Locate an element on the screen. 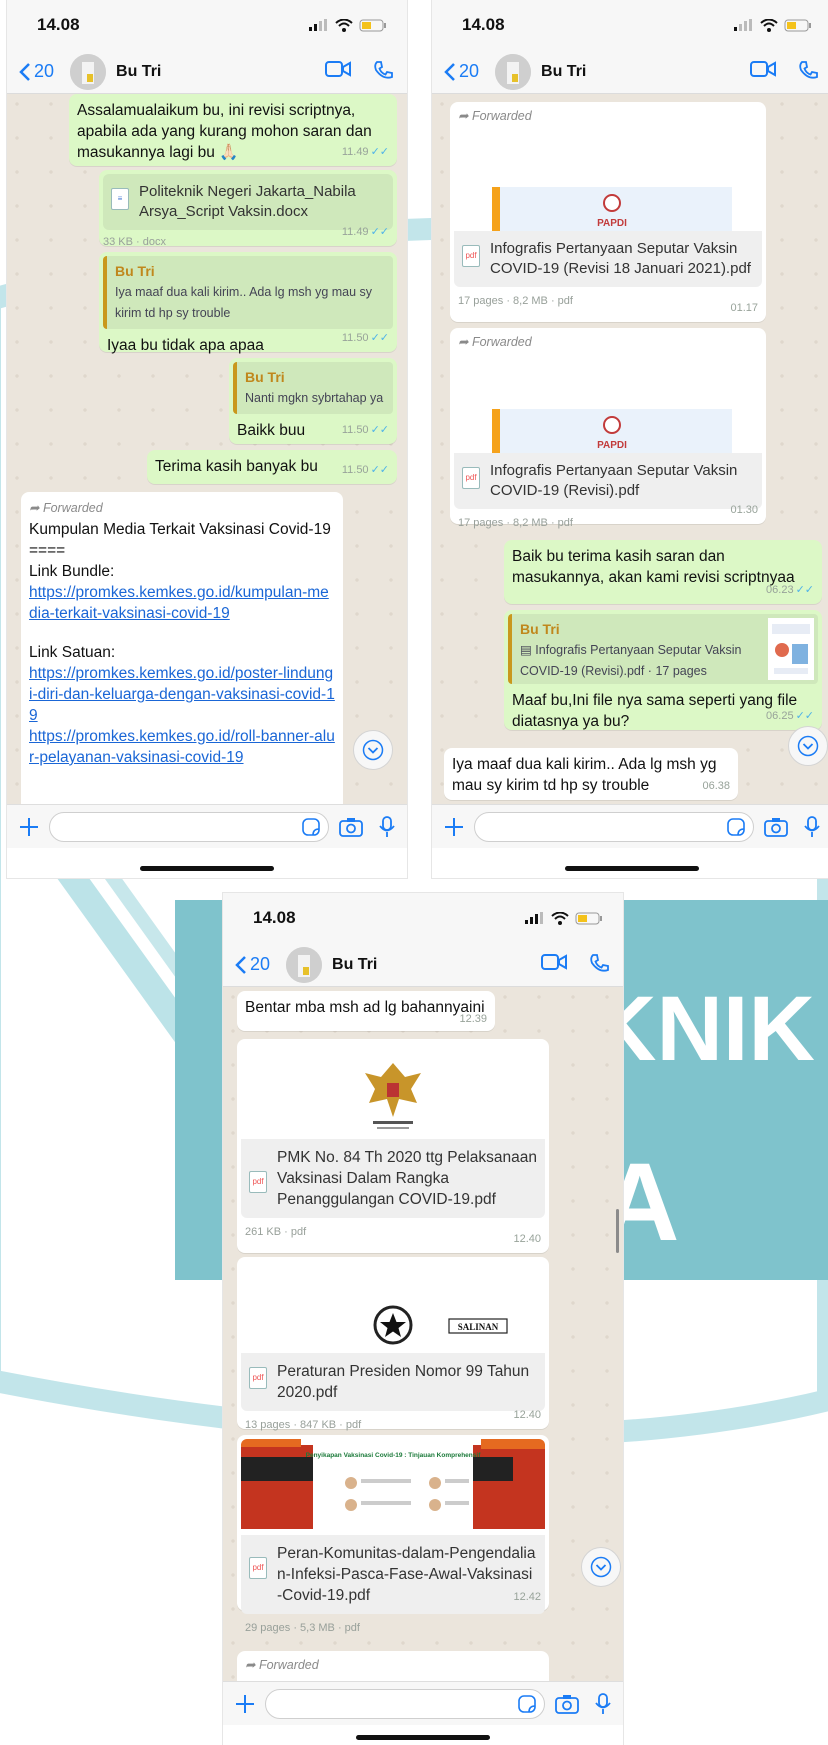 This screenshot has height=1745, width=828. message-text: Terima kasih banyak bu is located at coordinates (236, 466).